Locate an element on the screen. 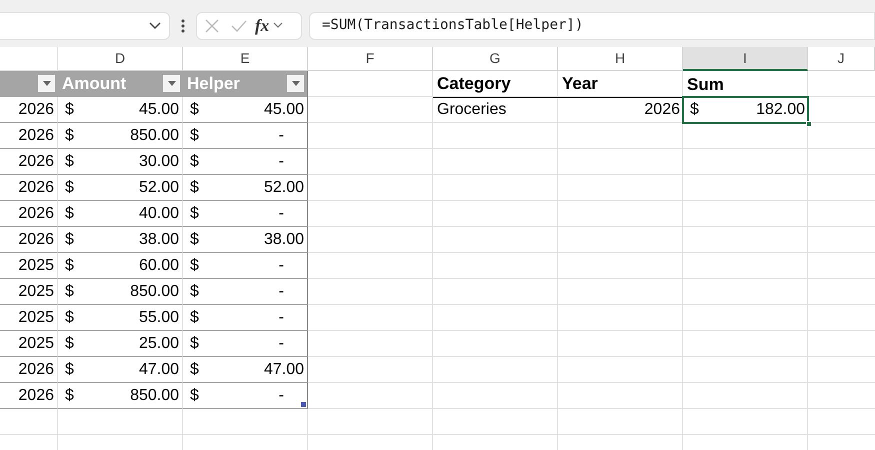 This screenshot has width=875, height=450. table-cell: $ 47.00 is located at coordinates (245, 370).